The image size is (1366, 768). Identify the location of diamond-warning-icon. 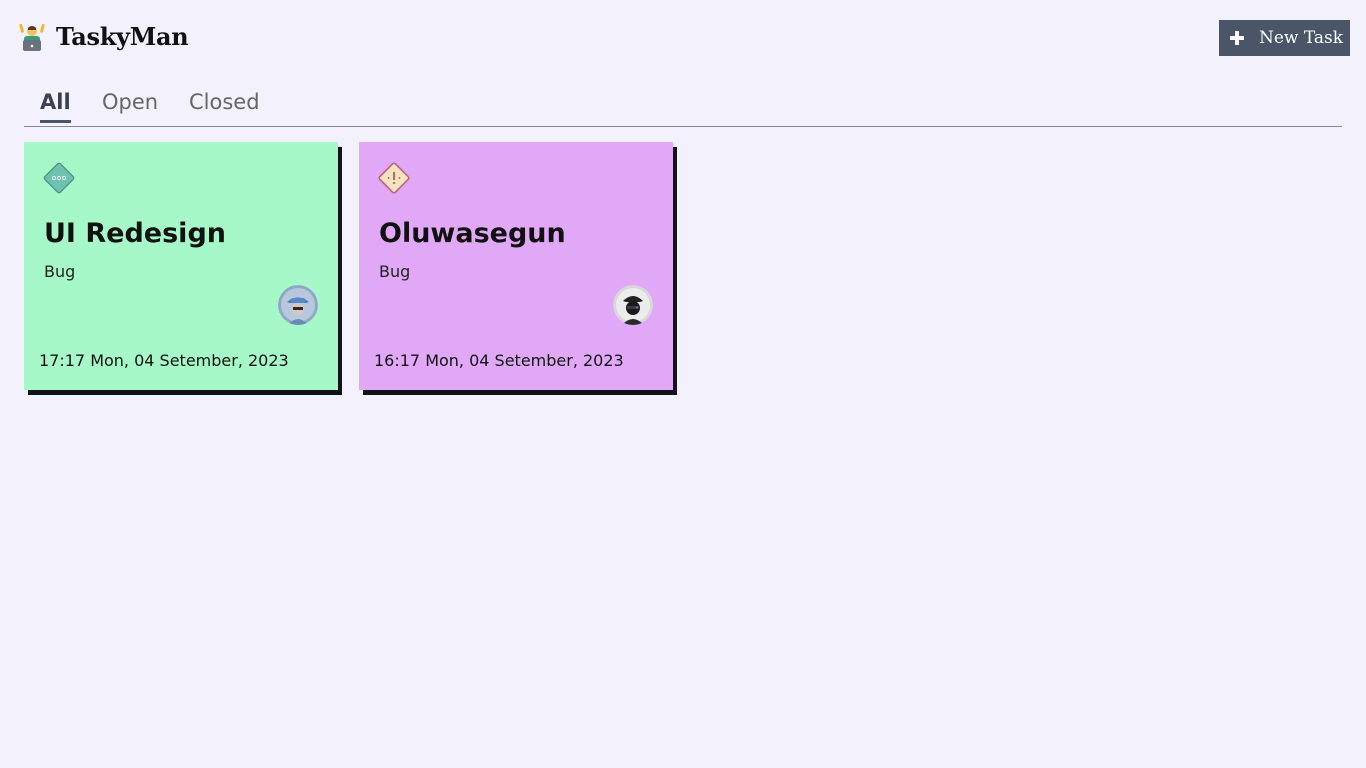
(394, 178).